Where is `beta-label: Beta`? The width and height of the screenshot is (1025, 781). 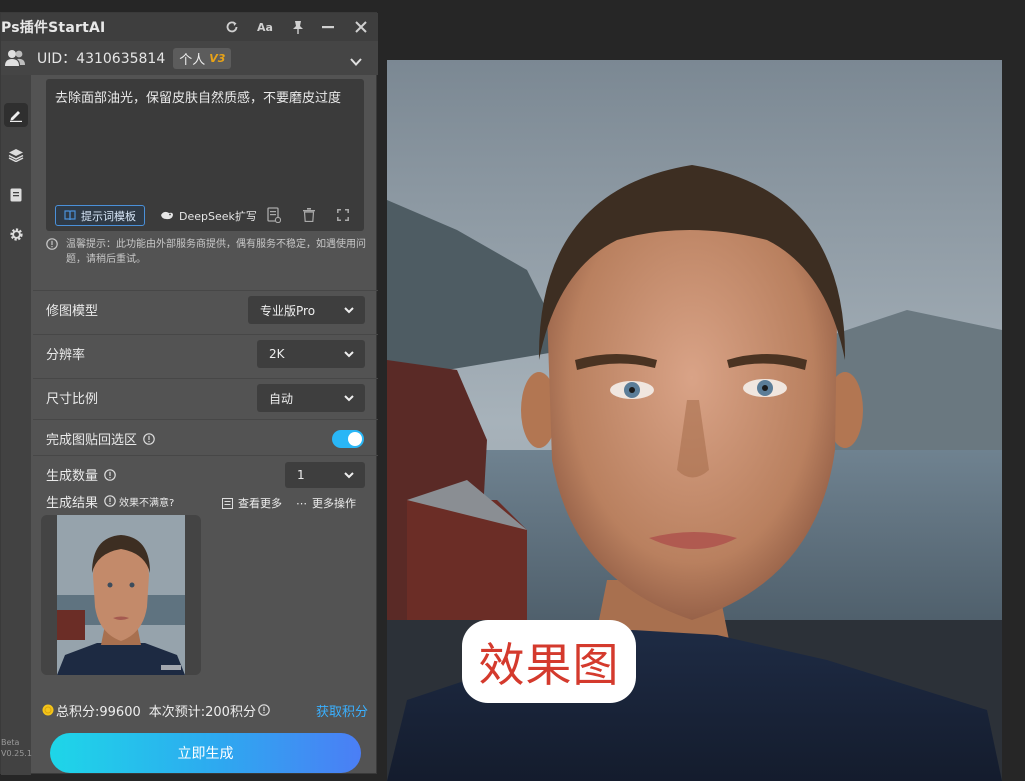
beta-label: Beta is located at coordinates (10, 742).